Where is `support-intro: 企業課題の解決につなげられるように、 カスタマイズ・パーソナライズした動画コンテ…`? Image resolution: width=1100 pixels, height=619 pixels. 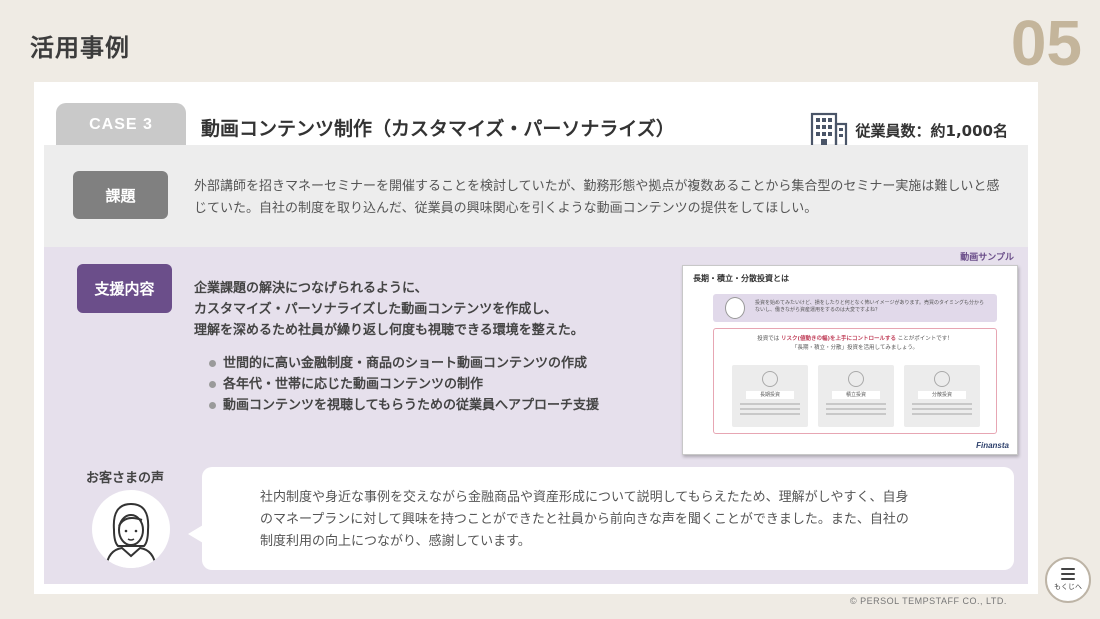 support-intro: 企業課題の解決につなげられるように、 カスタマイズ・パーソナライズした動画コンテ… is located at coordinates (429, 309).